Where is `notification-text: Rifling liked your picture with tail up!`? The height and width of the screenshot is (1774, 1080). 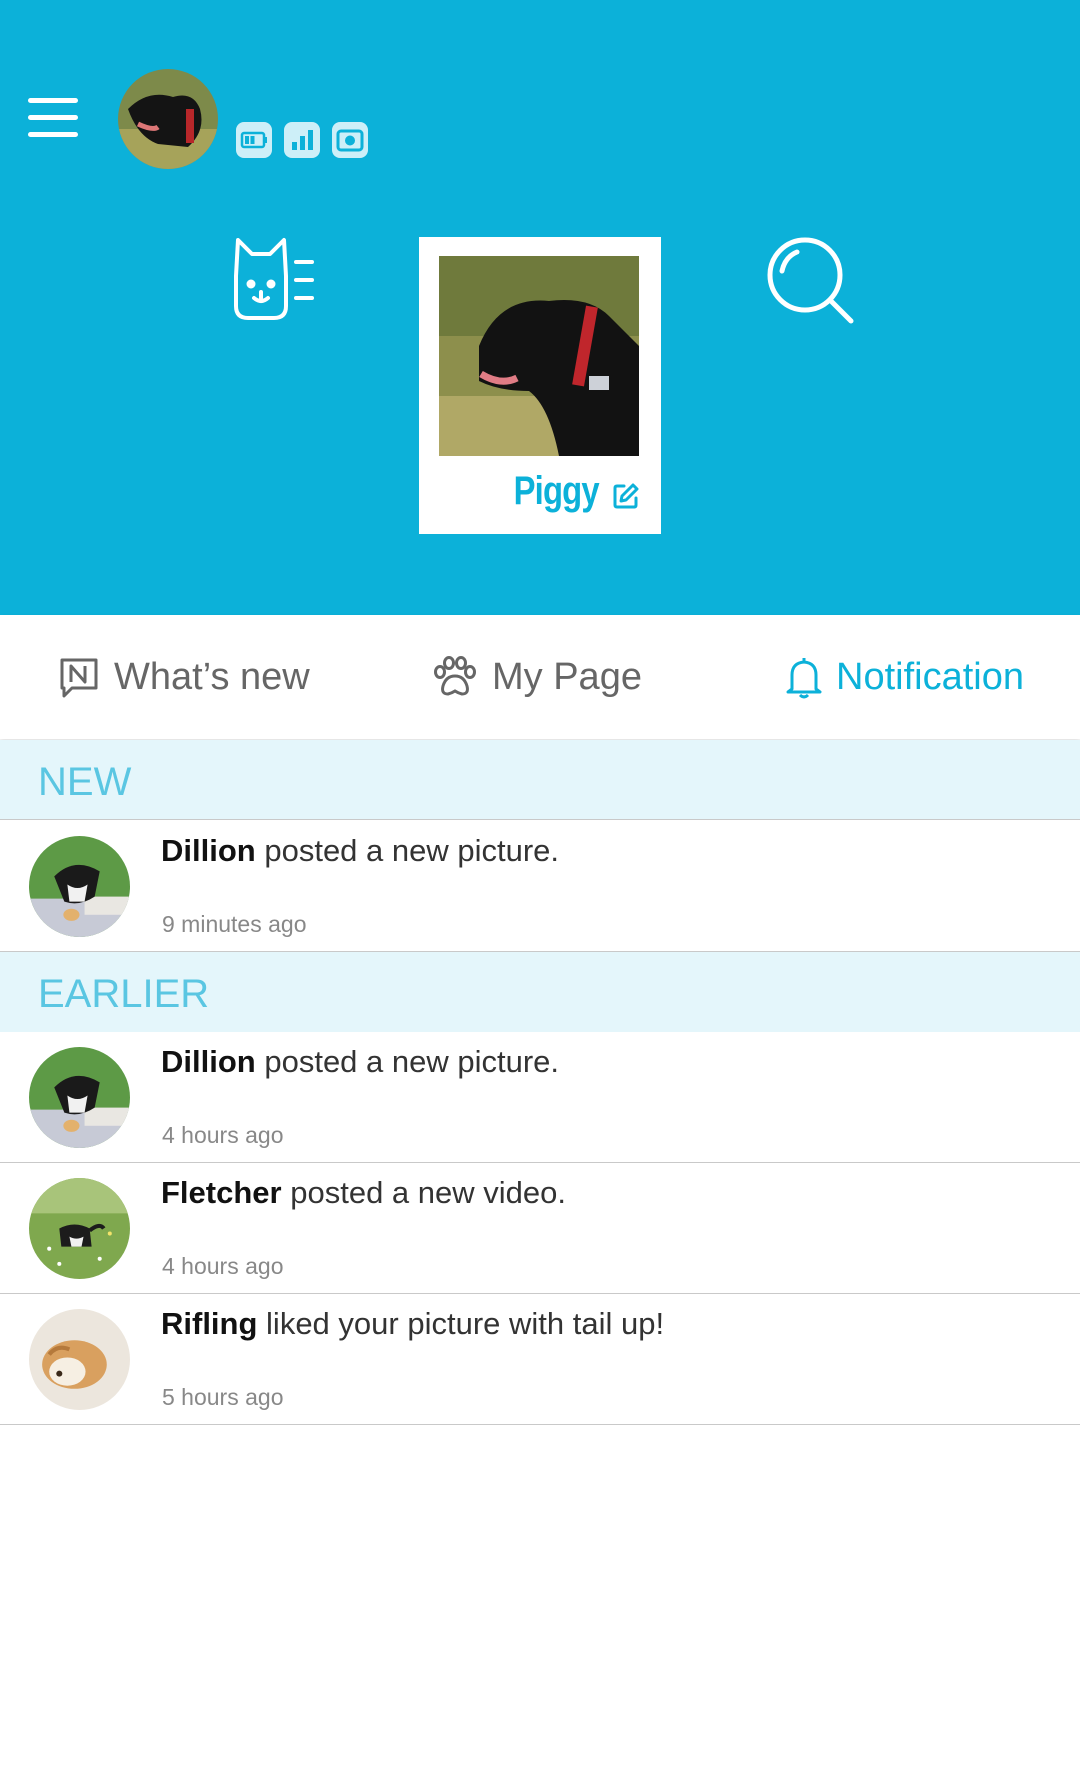 notification-text: Rifling liked your picture with tail up! is located at coordinates (412, 1324).